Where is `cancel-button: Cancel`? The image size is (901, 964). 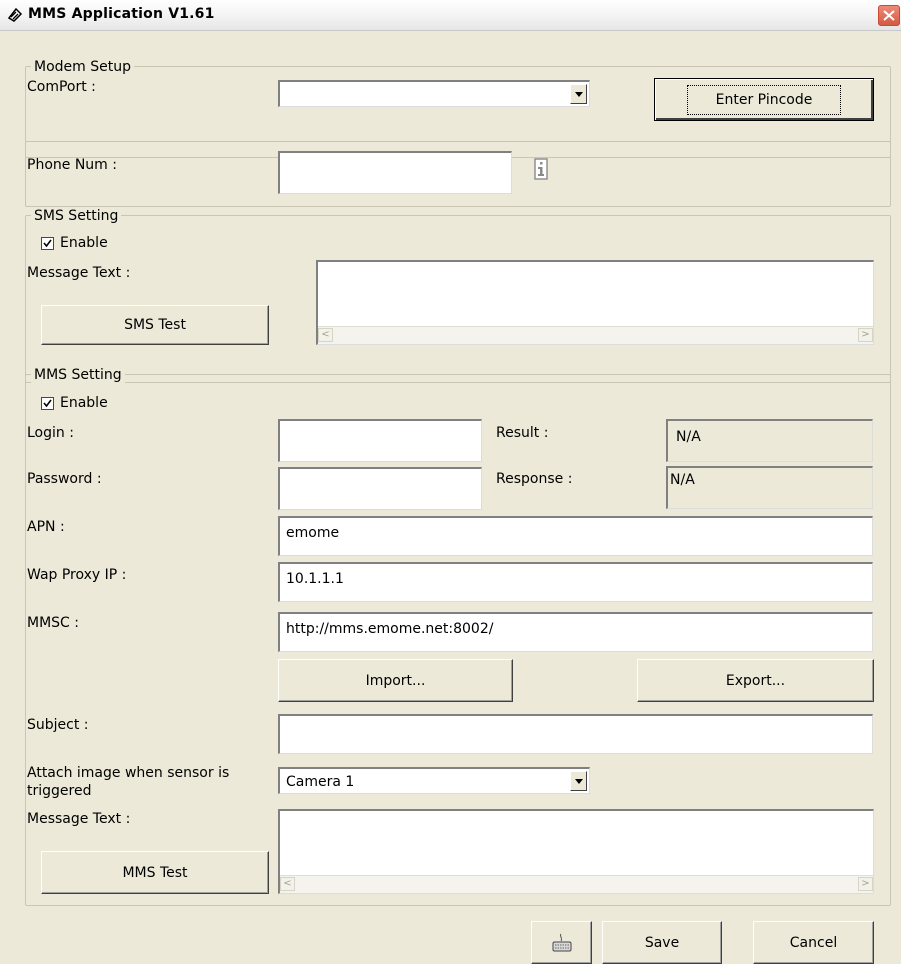 cancel-button: Cancel is located at coordinates (813, 942).